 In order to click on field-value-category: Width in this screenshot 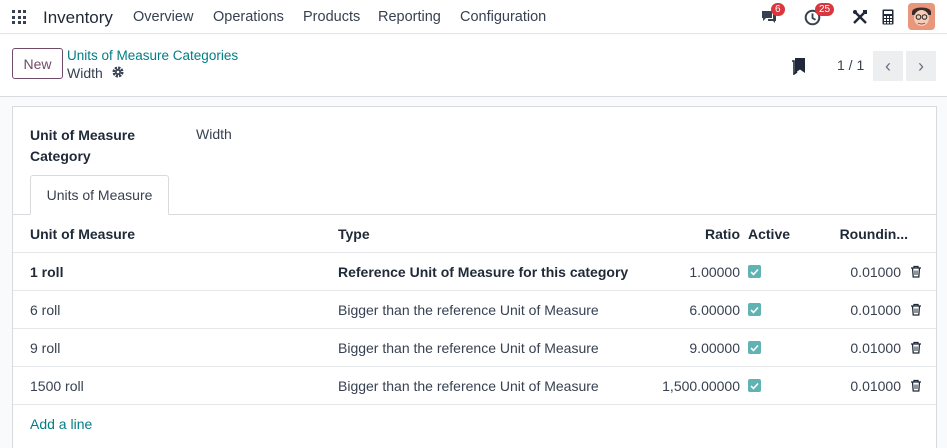, I will do `click(214, 134)`.